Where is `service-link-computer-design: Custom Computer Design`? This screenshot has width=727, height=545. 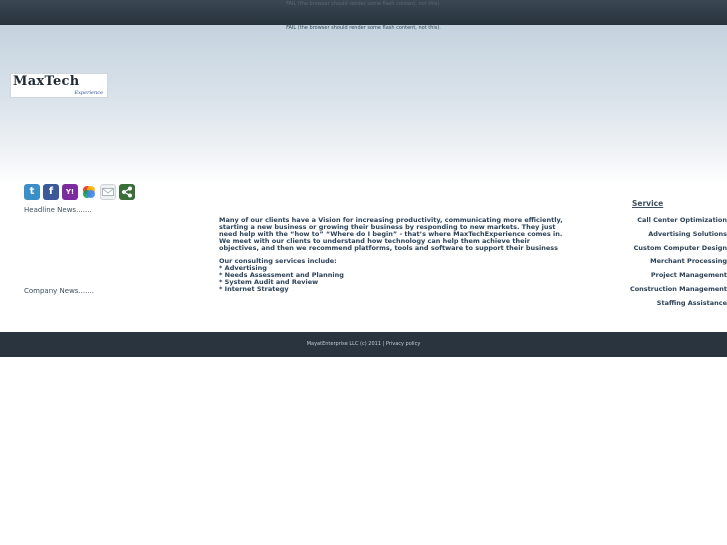
service-link-computer-design: Custom Computer Design is located at coordinates (678, 251).